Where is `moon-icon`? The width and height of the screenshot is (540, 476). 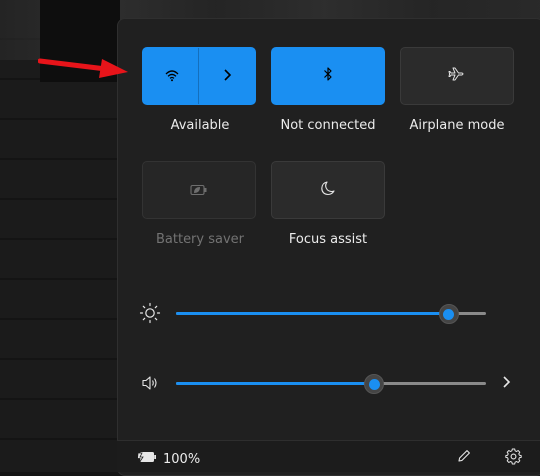
moon-icon is located at coordinates (328, 190).